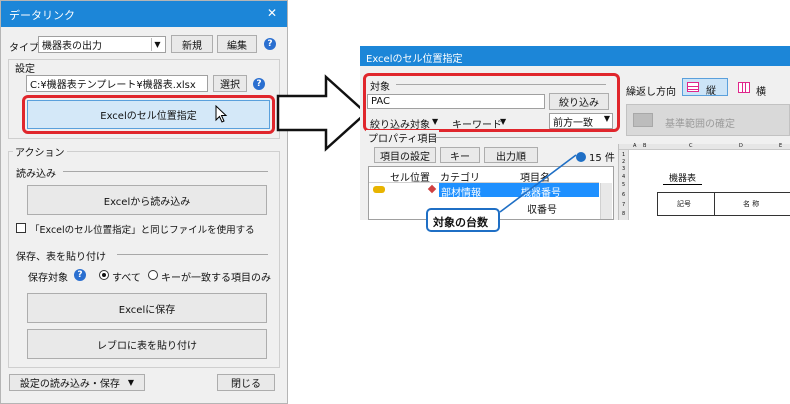  What do you see at coordinates (131, 382) in the screenshot?
I see `caret-down-icon: ▼` at bounding box center [131, 382].